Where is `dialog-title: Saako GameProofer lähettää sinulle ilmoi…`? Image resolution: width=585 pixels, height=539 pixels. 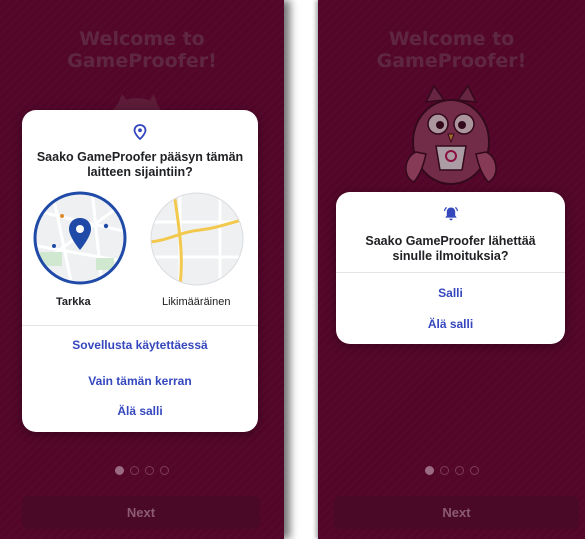 dialog-title: Saako GameProofer lähettää sinulle ilmoi… is located at coordinates (450, 248).